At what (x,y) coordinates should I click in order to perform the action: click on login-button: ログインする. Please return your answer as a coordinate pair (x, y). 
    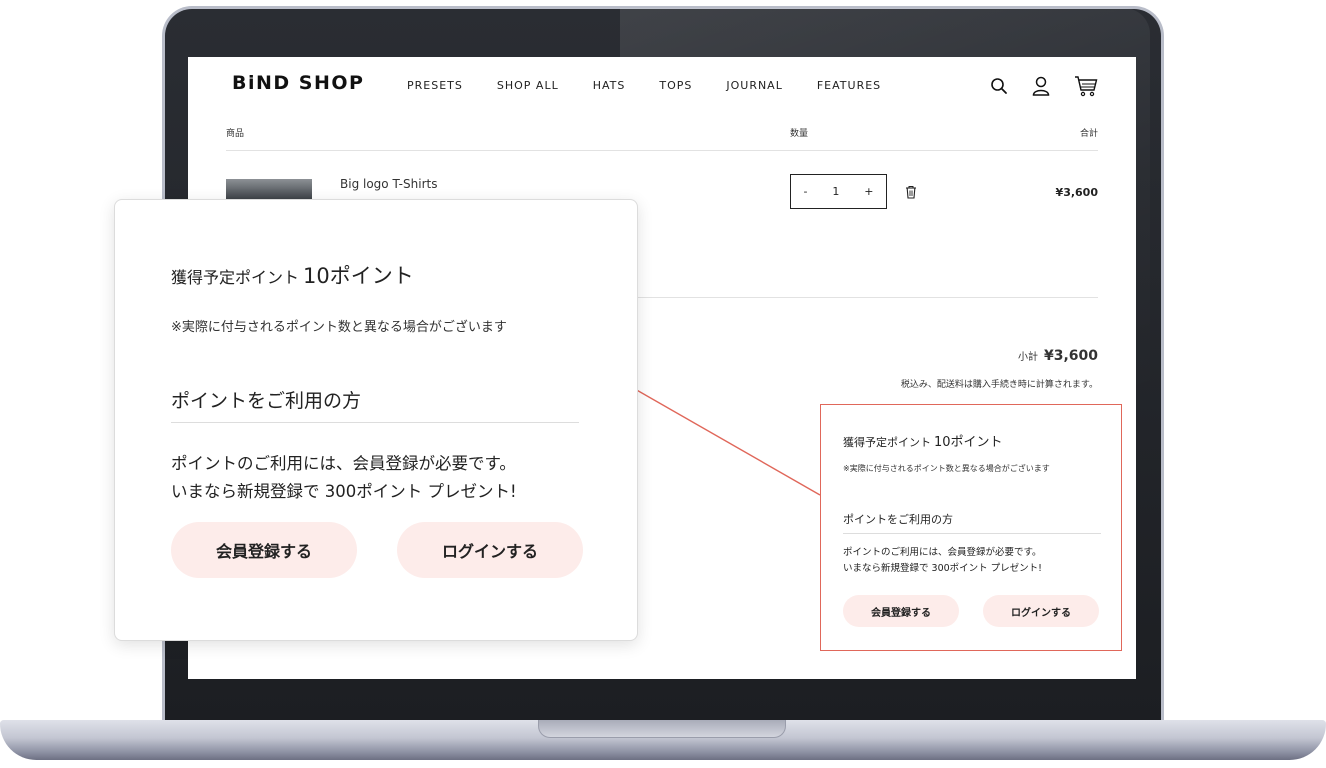
    Looking at the image, I should click on (1041, 611).